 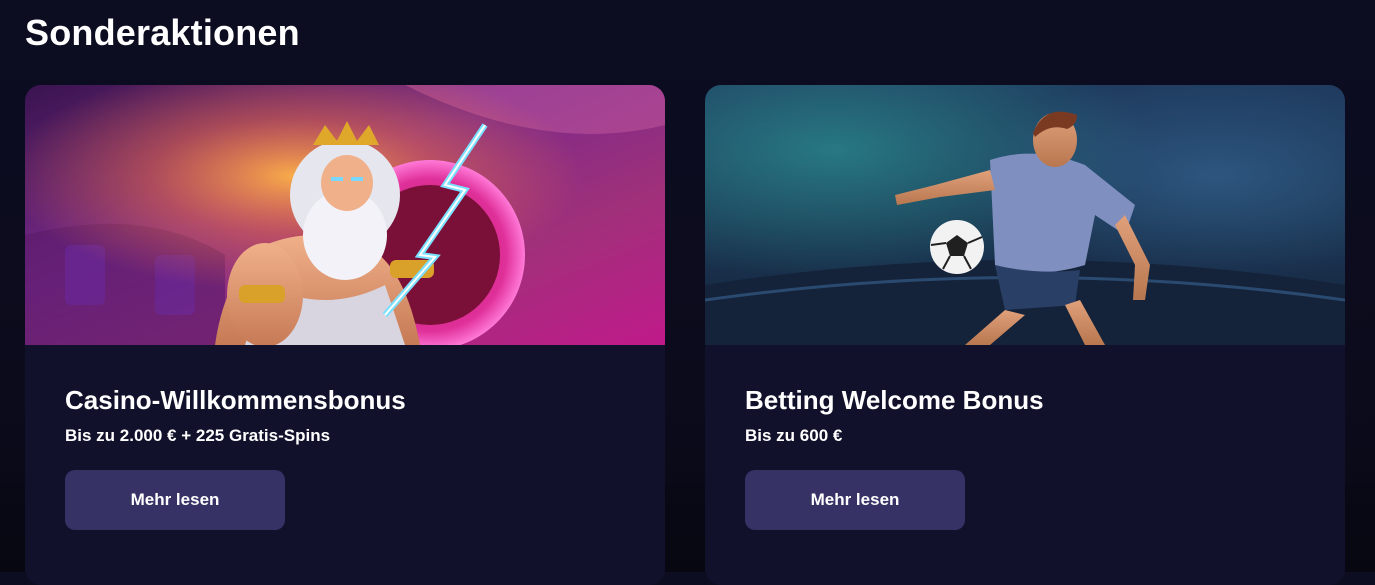 I want to click on promo-subtitle: Bis zu 600 €, so click(x=794, y=435).